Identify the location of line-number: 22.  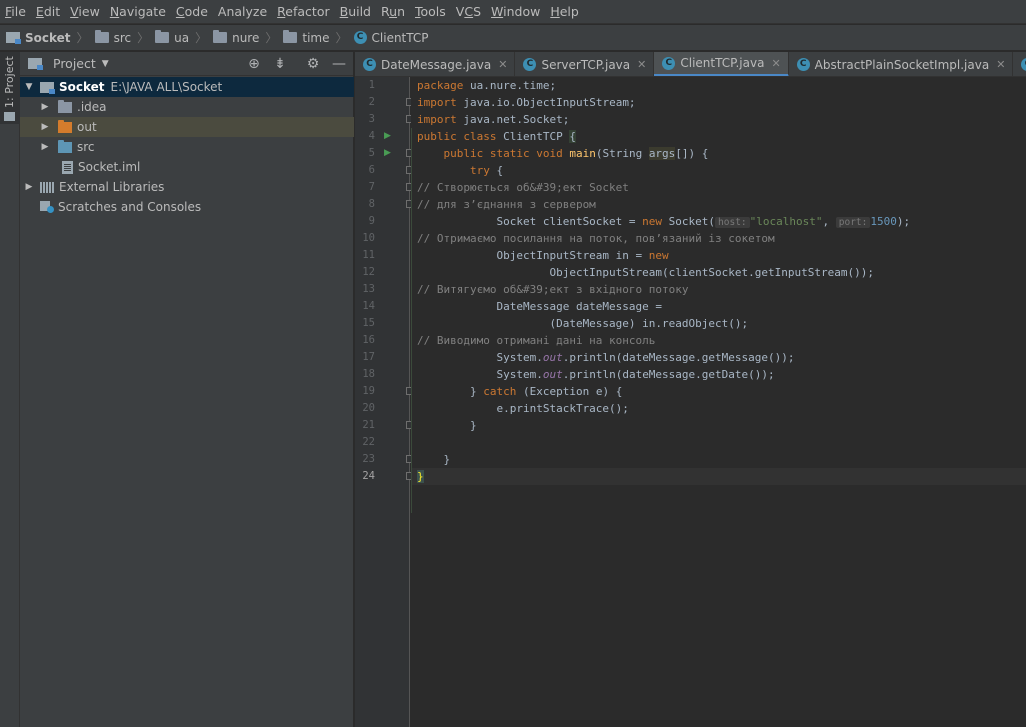
(368, 442).